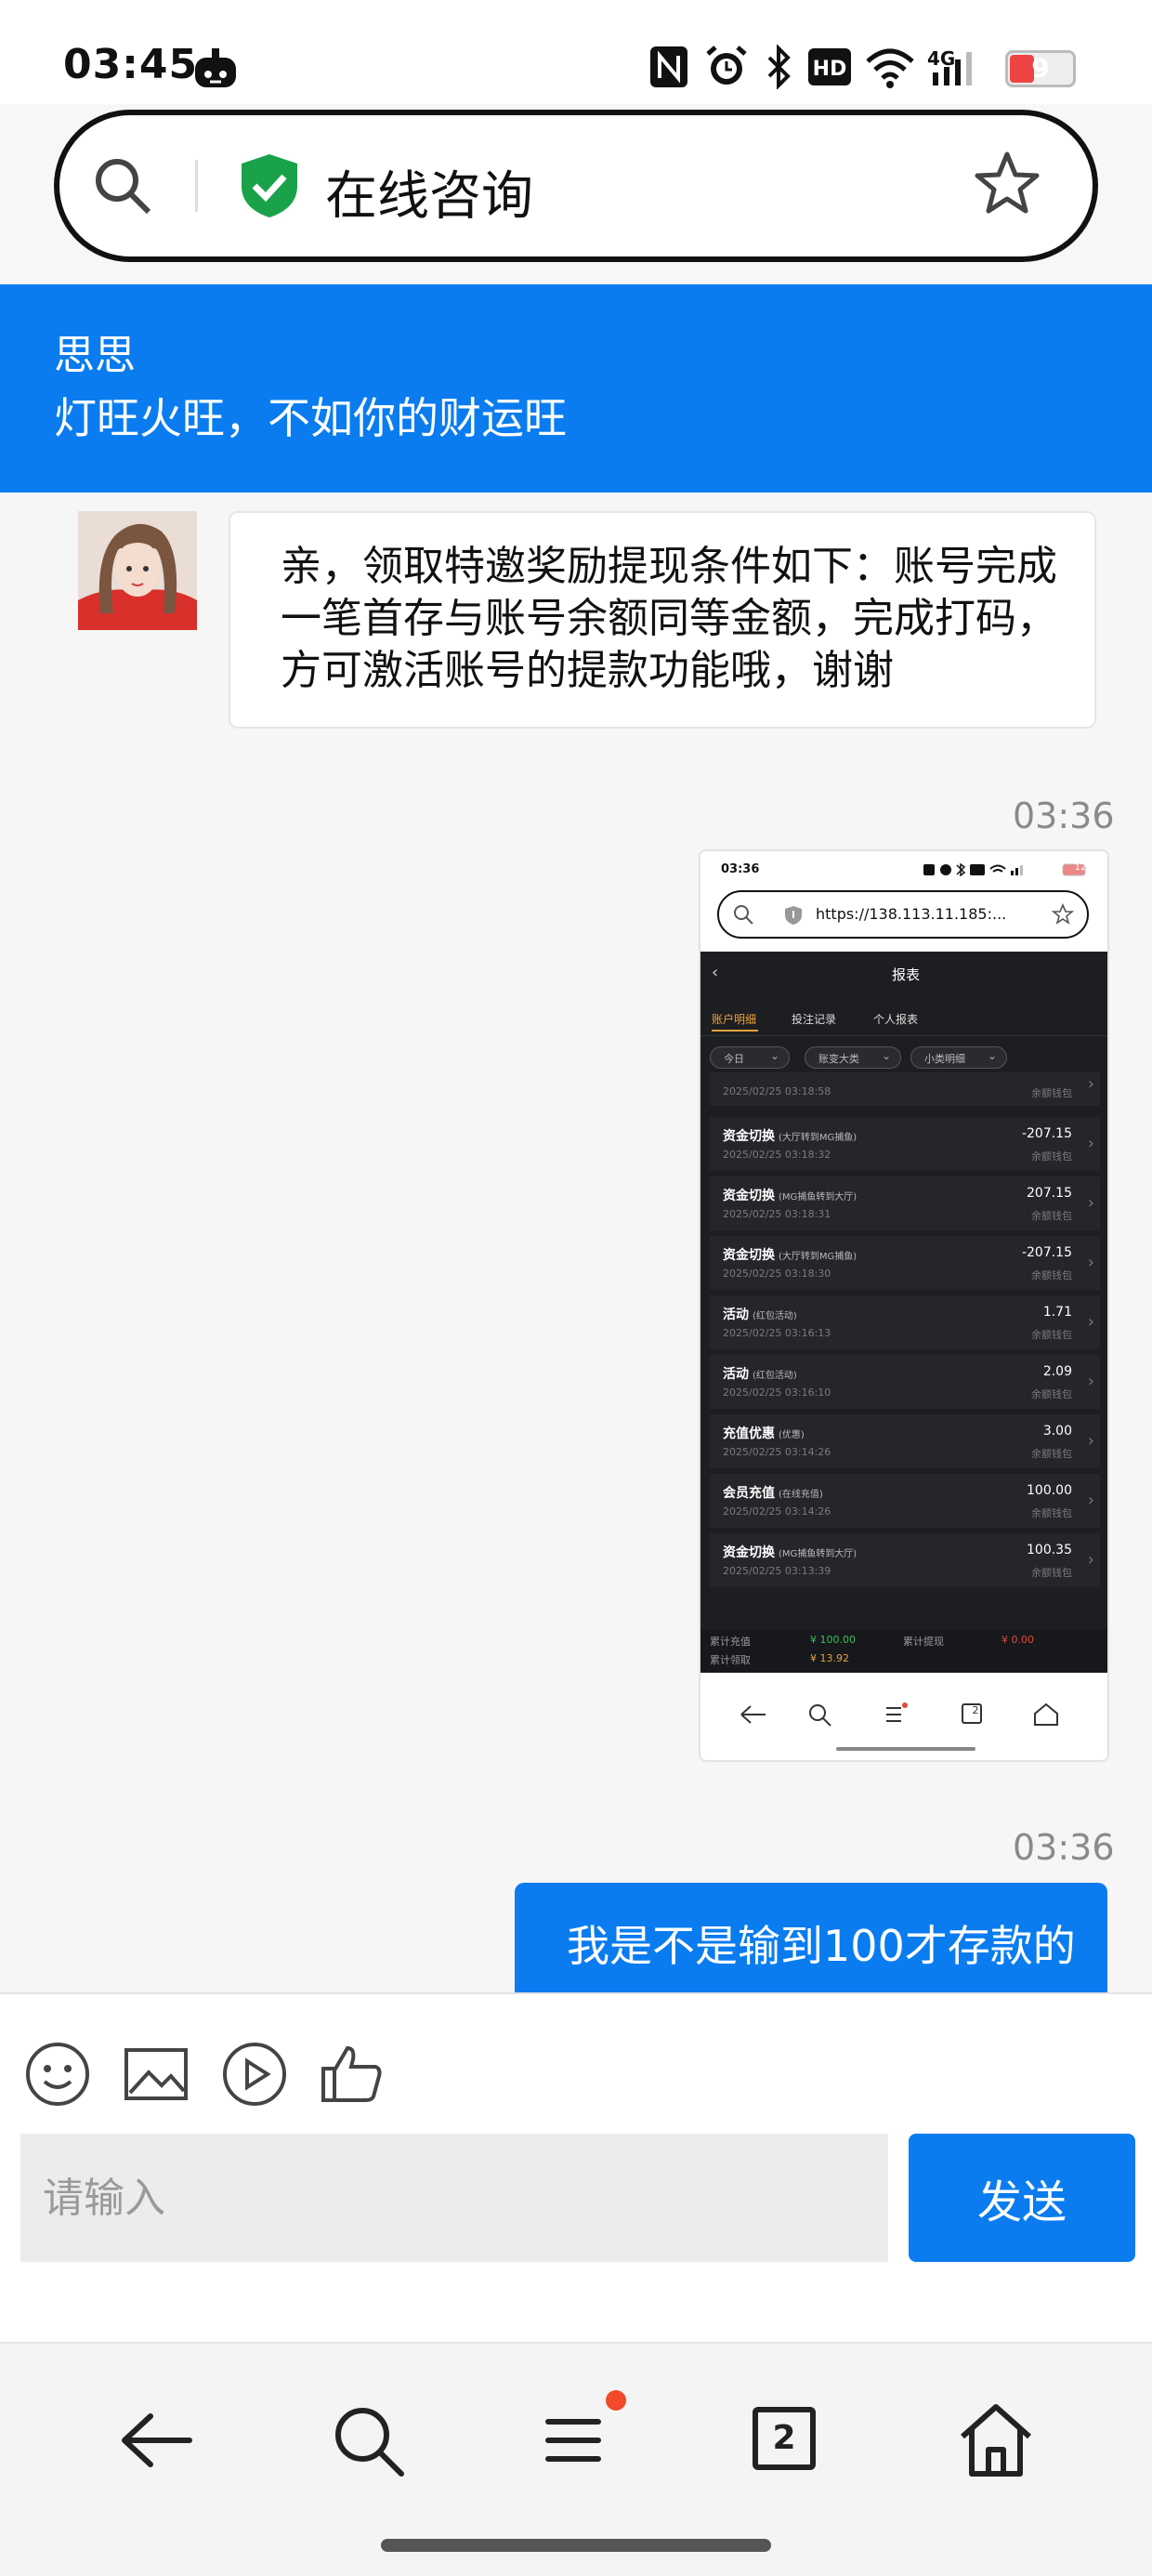  I want to click on shield-check-icon, so click(269, 185).